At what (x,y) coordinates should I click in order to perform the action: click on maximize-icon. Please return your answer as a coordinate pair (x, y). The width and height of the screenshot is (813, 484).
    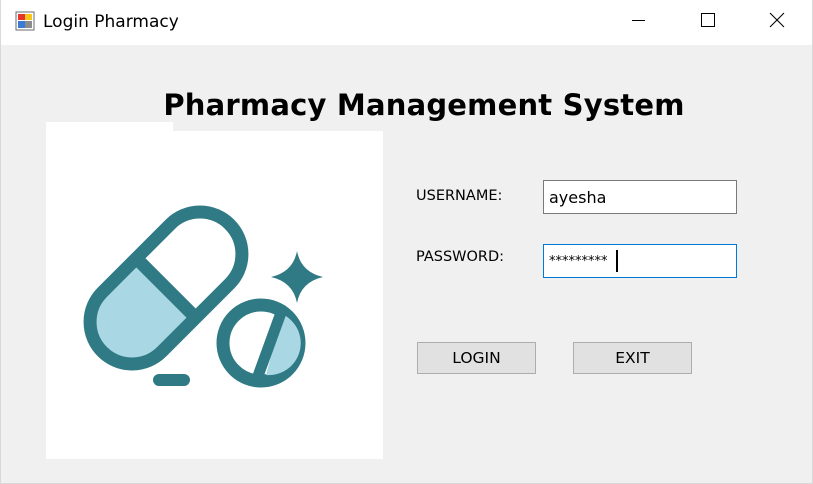
    Looking at the image, I should click on (708, 22).